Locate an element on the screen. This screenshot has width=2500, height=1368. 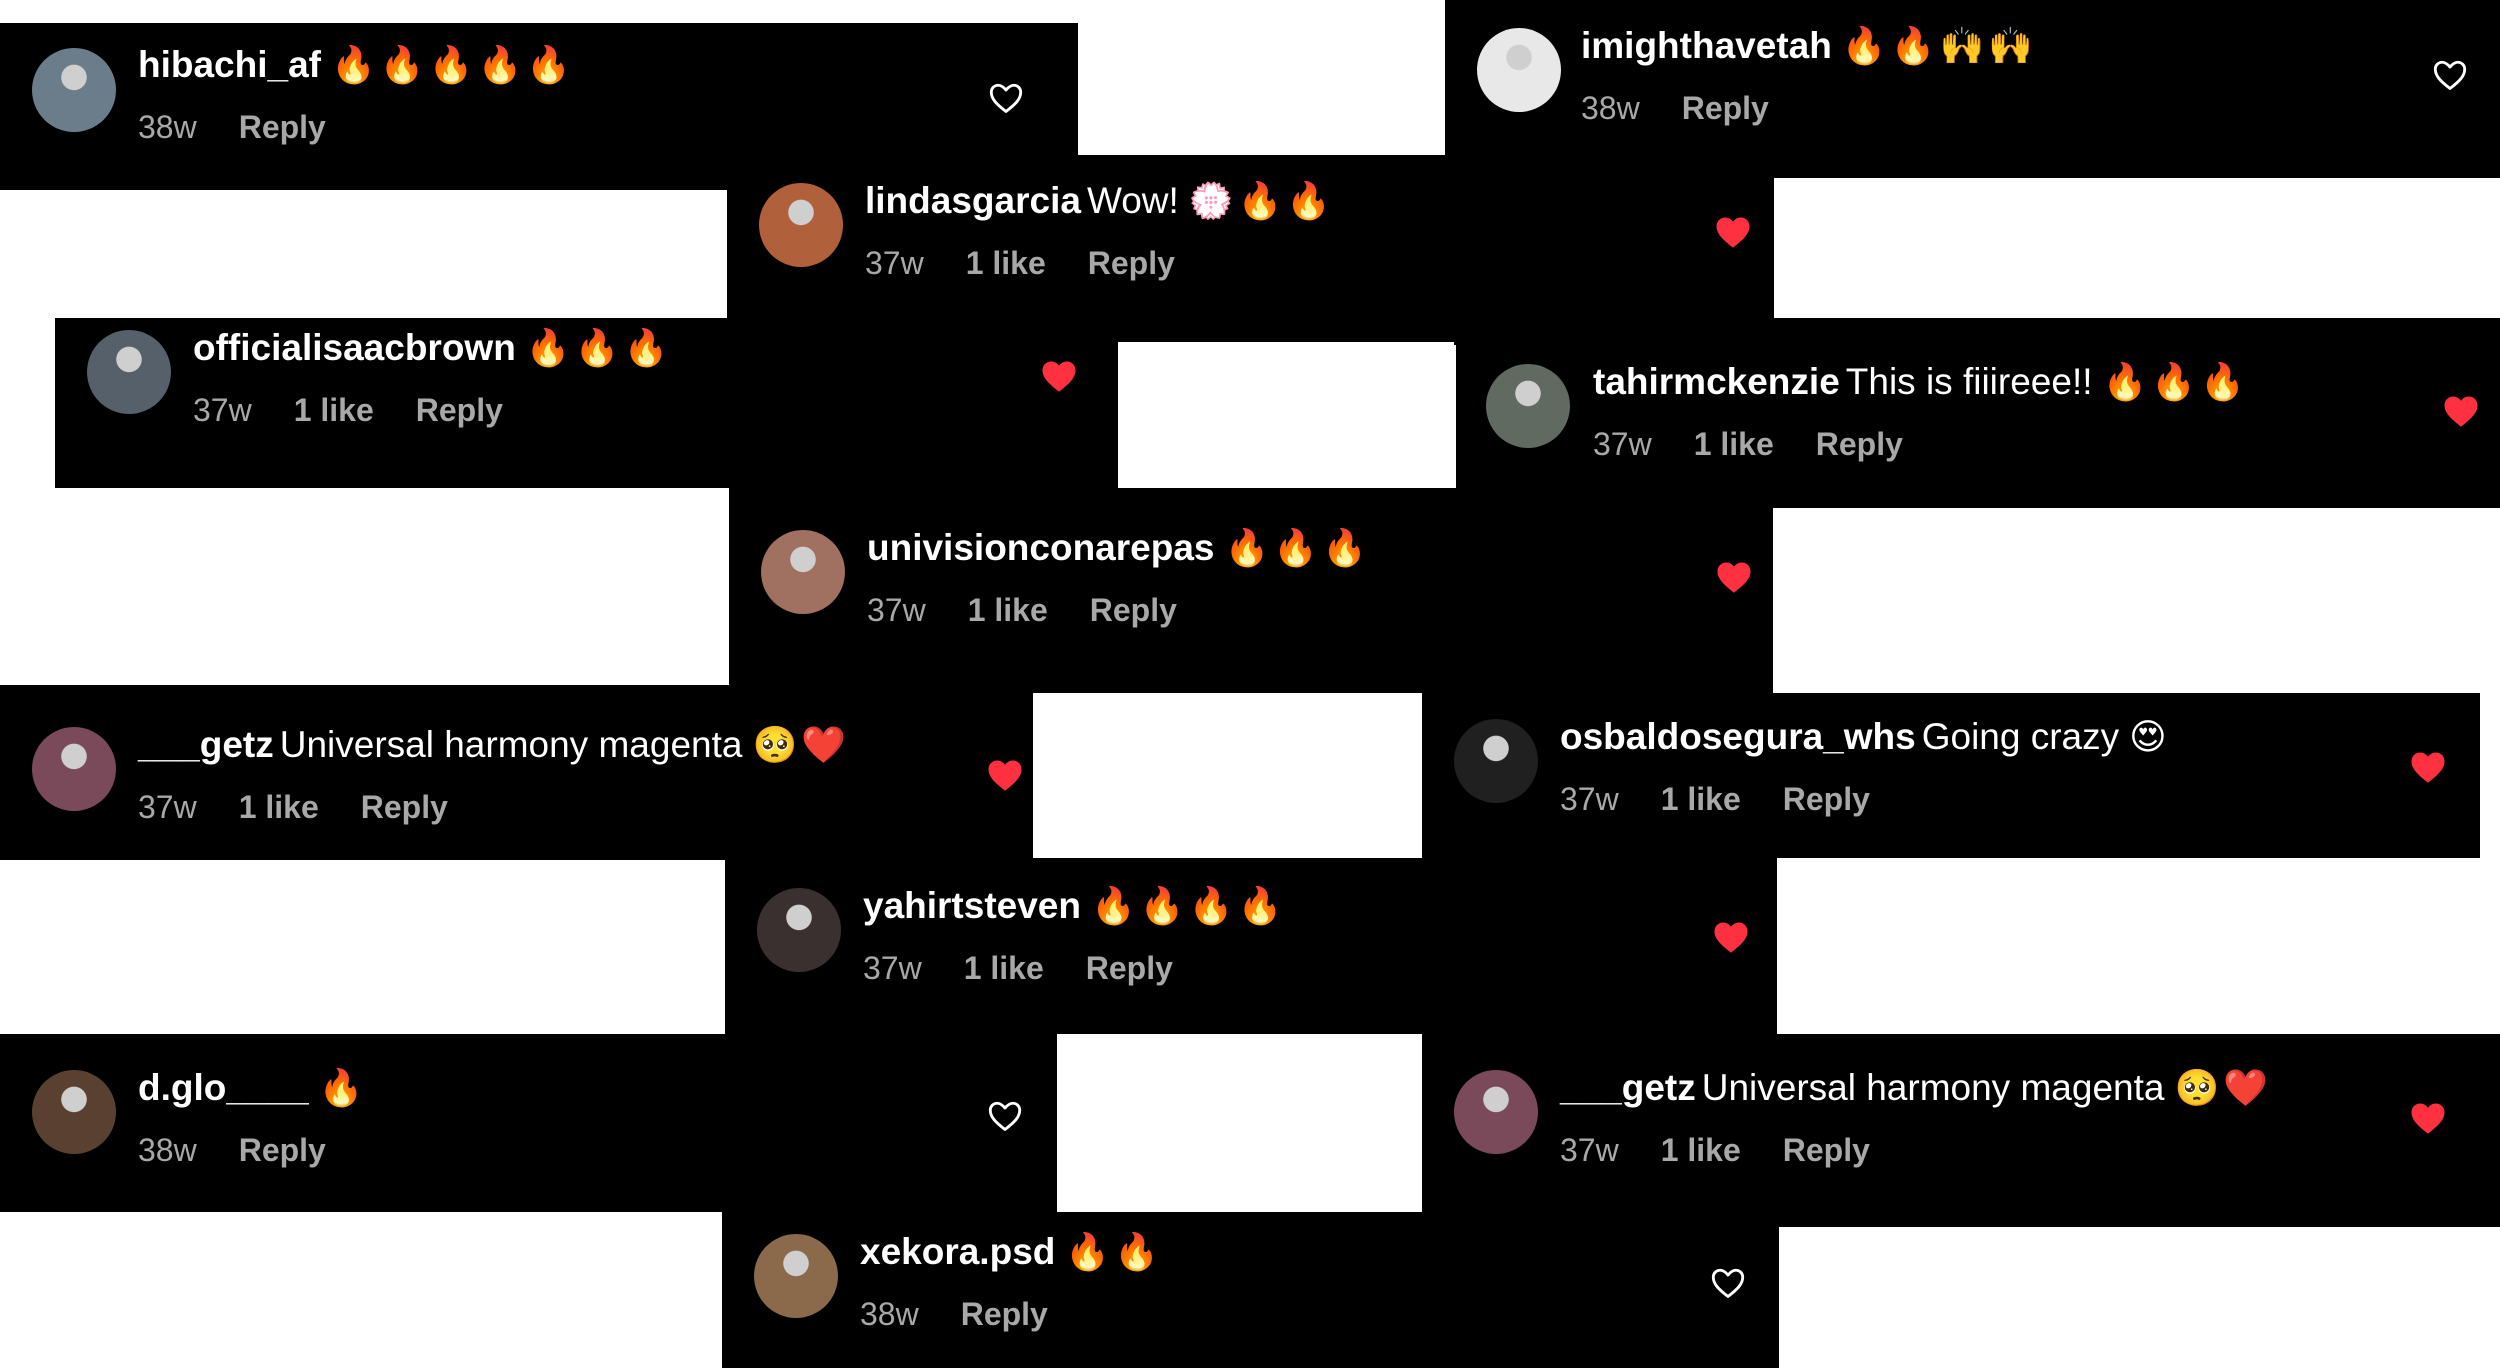
comment-username: osbaldosegura_whs is located at coordinates (1738, 736).